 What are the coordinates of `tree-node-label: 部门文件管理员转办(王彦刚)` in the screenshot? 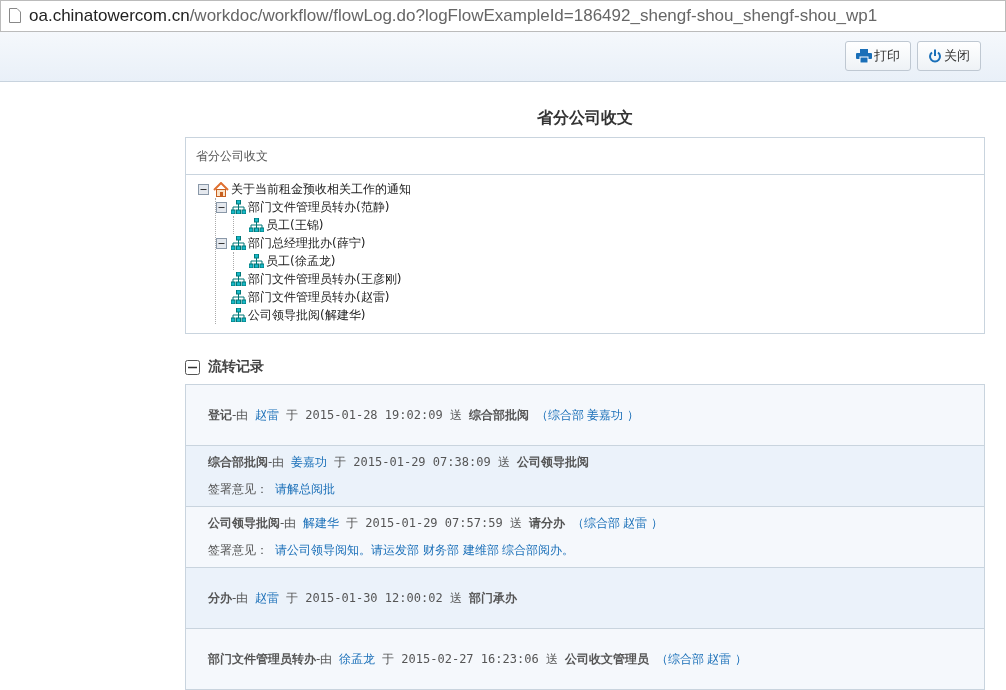 It's located at (325, 279).